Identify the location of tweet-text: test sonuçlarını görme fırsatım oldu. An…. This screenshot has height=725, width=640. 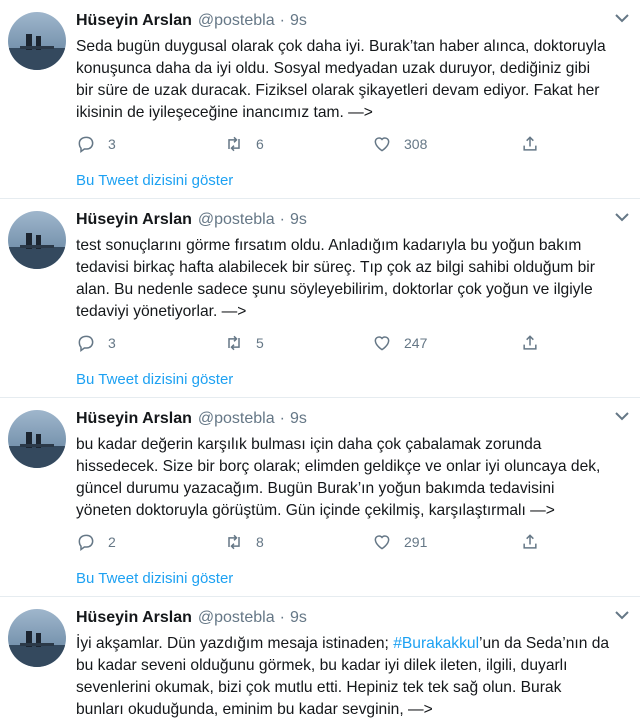
(354, 279).